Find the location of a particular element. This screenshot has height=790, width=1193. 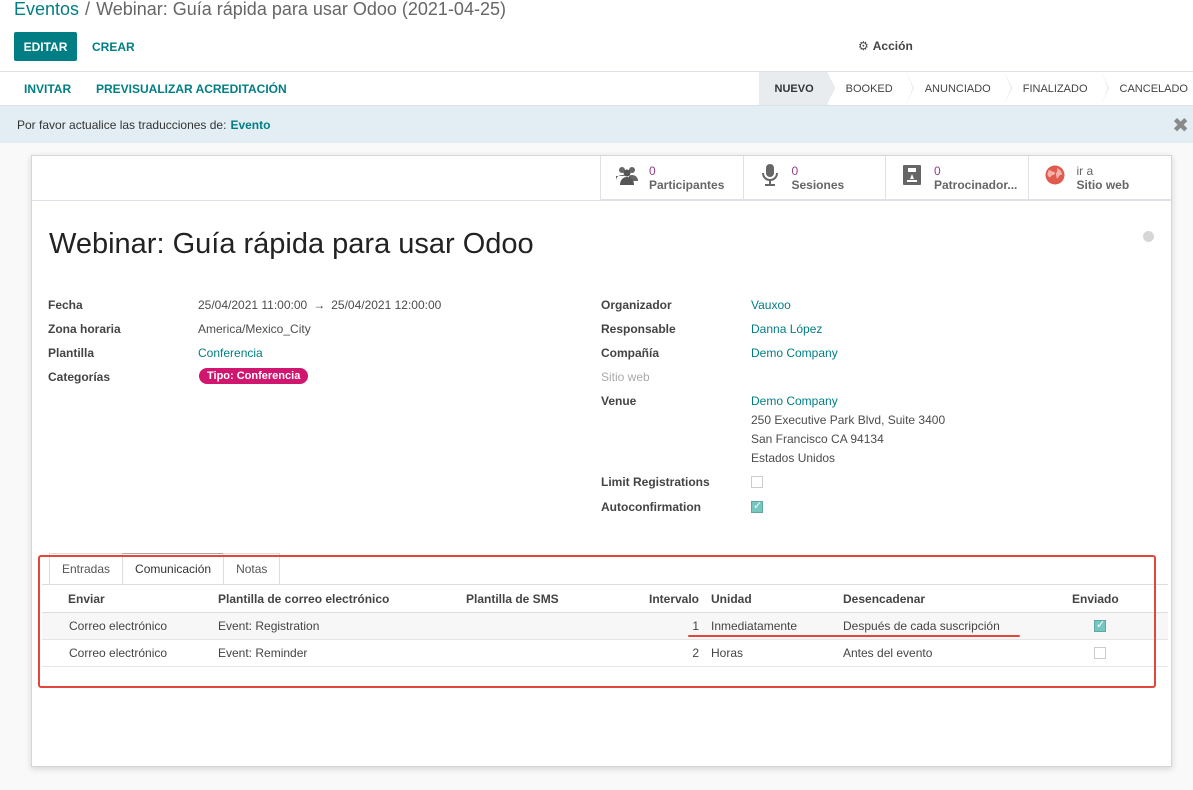

limit-registrations-checkbox is located at coordinates (757, 482).